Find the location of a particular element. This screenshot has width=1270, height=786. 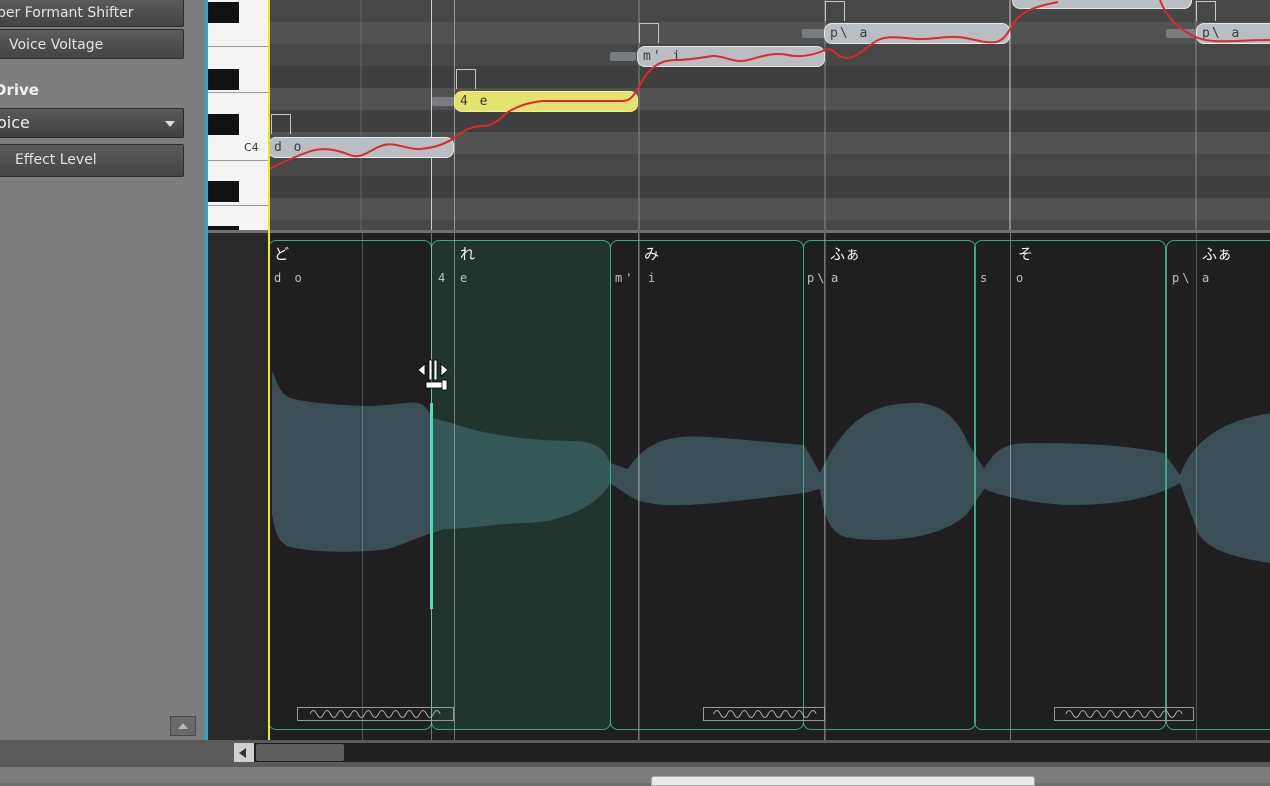

phoneme: e is located at coordinates (465, 278).